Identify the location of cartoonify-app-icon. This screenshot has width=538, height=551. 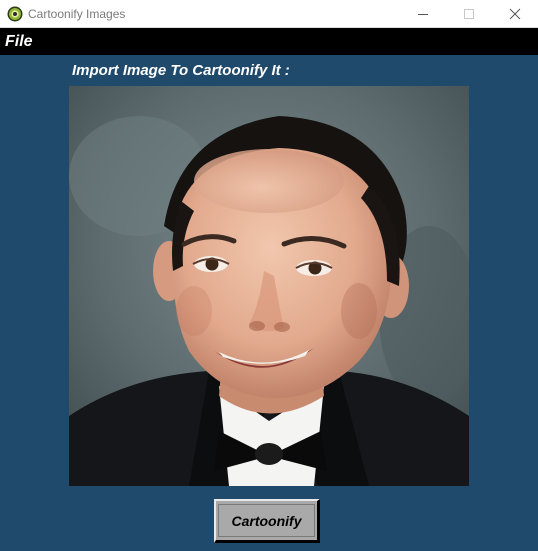
(15, 14).